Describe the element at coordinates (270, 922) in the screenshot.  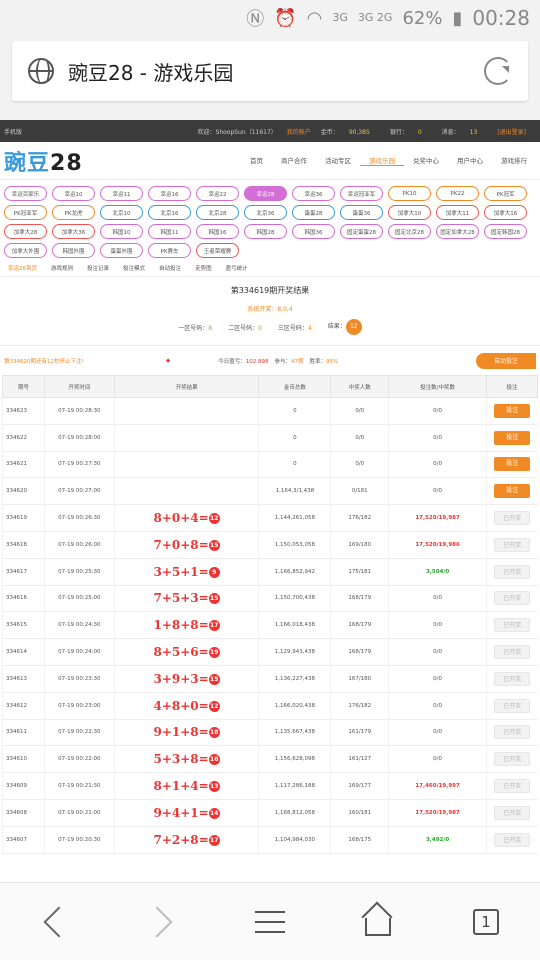
I see `menu-button` at that location.